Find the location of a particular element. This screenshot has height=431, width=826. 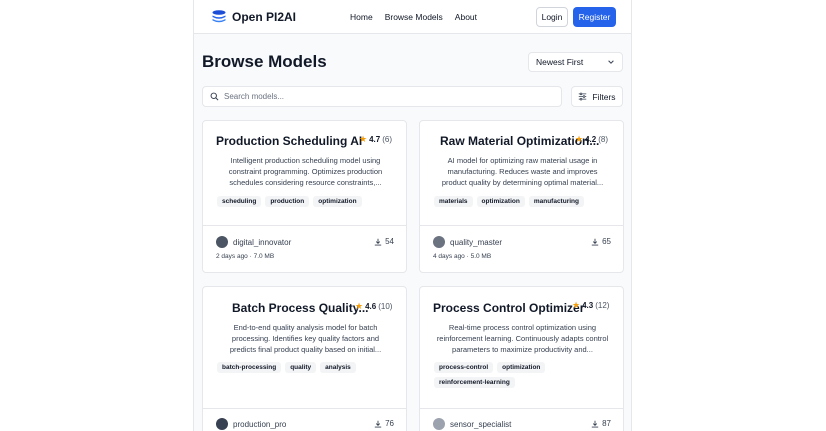

tag: analysis is located at coordinates (338, 367).